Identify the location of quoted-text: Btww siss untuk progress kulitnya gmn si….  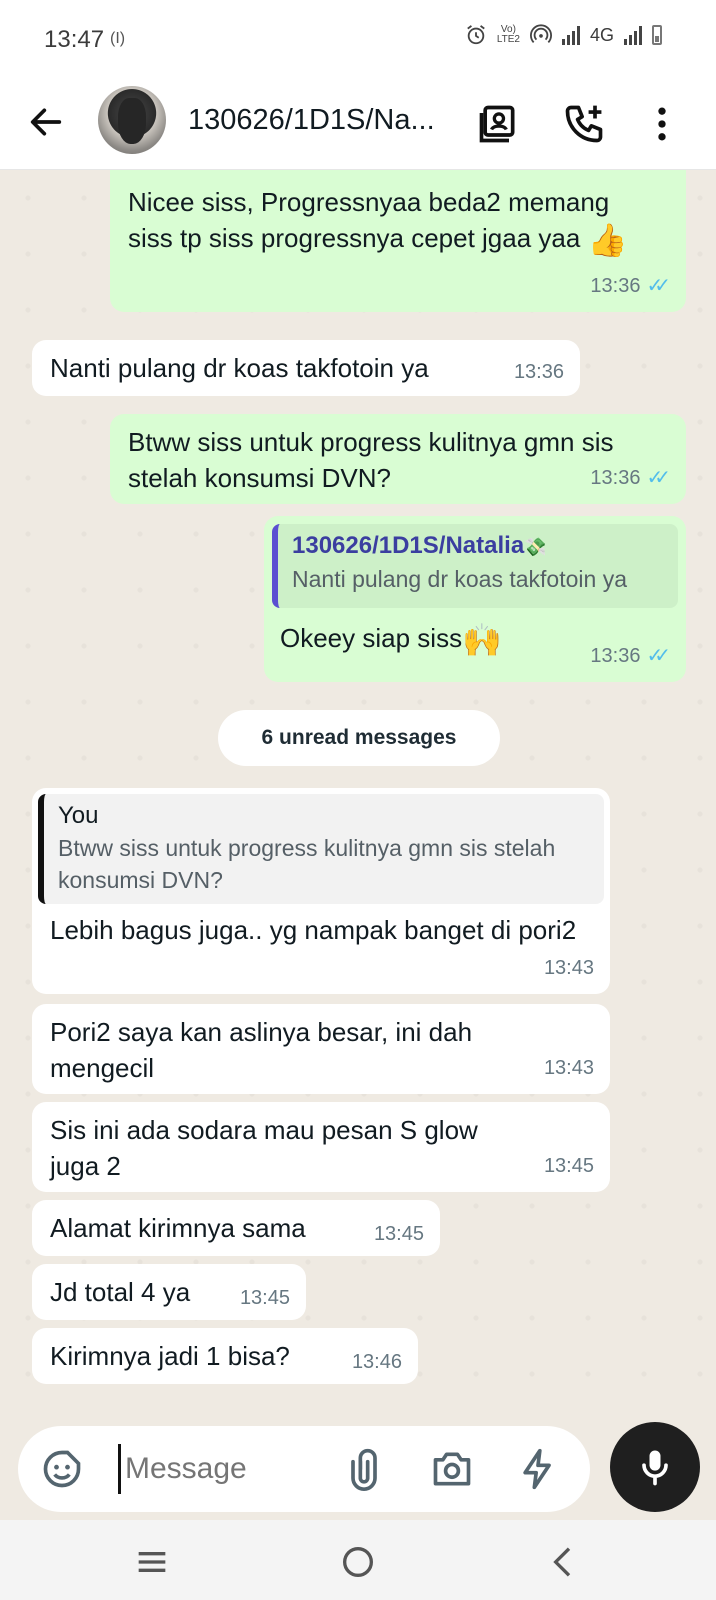
(307, 864).